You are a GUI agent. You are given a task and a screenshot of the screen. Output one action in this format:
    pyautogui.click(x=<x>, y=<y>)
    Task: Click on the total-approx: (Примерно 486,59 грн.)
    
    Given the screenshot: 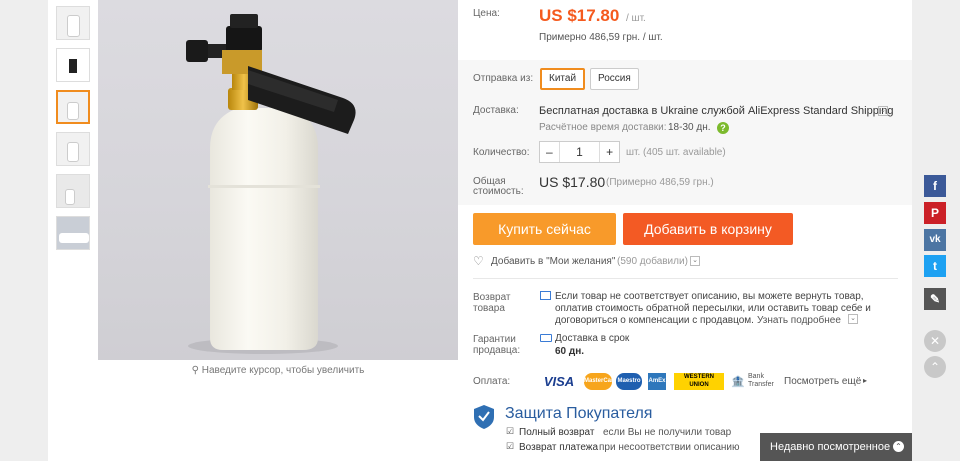 What is the action you would take?
    pyautogui.click(x=660, y=182)
    